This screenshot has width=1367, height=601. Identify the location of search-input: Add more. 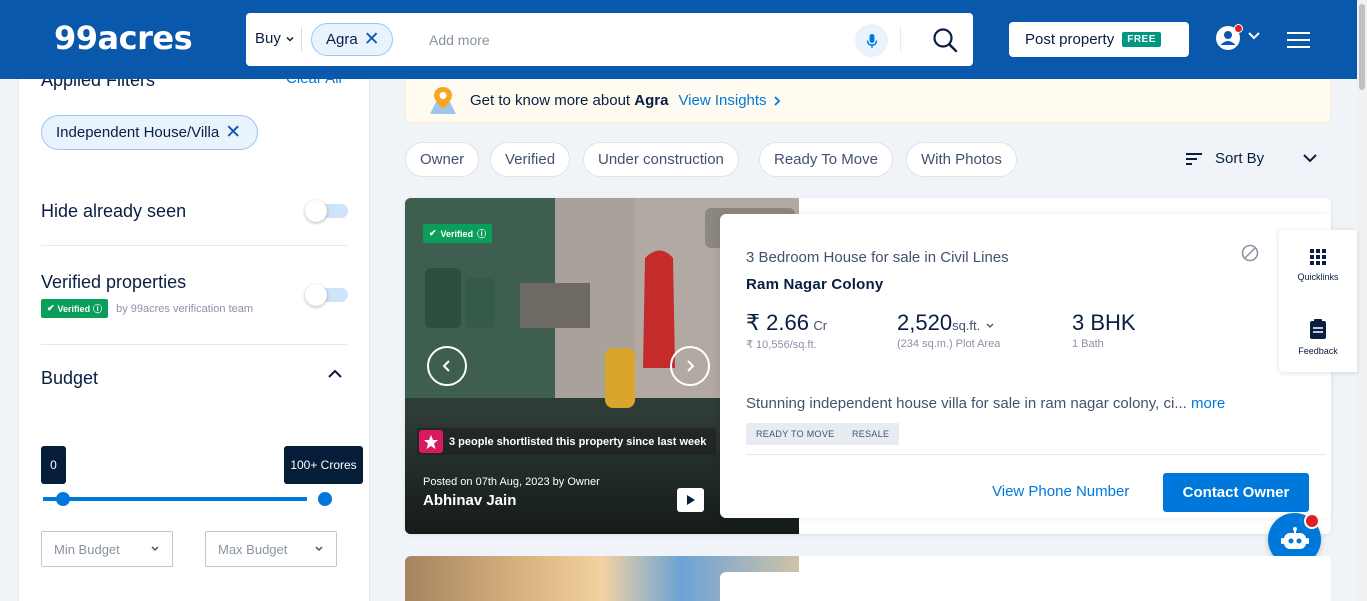
(459, 40).